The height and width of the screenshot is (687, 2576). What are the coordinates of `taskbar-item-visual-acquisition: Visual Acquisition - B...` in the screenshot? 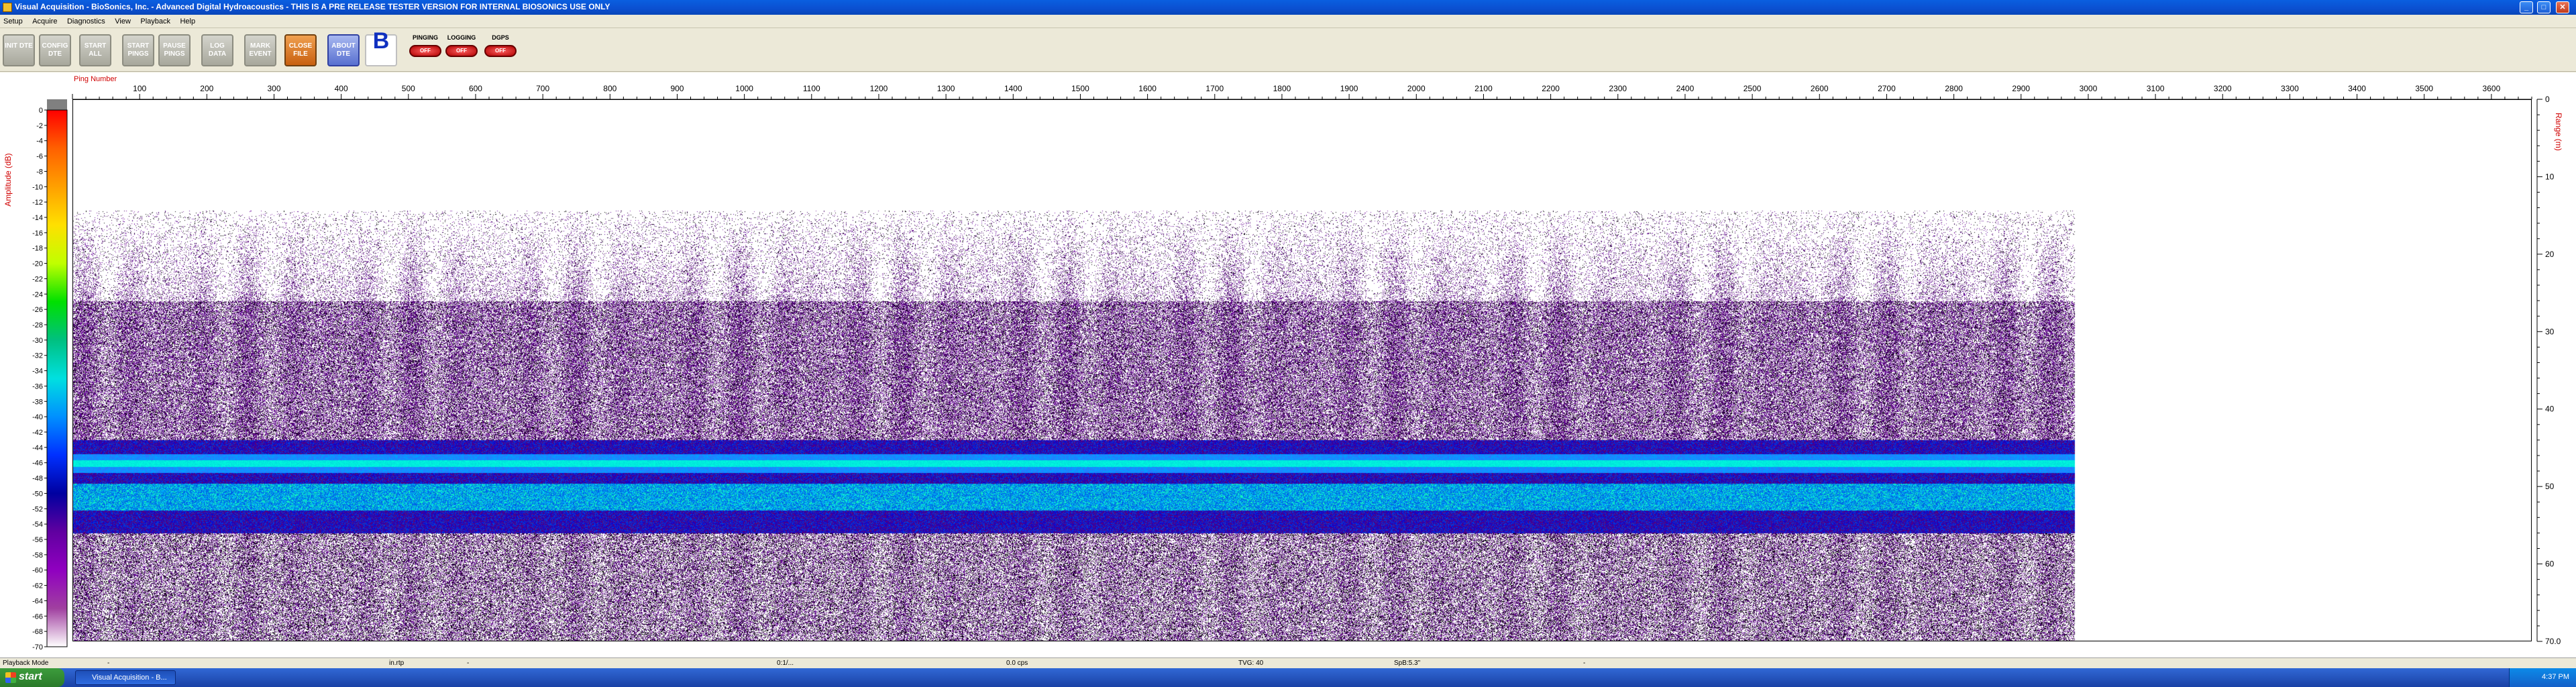 It's located at (125, 677).